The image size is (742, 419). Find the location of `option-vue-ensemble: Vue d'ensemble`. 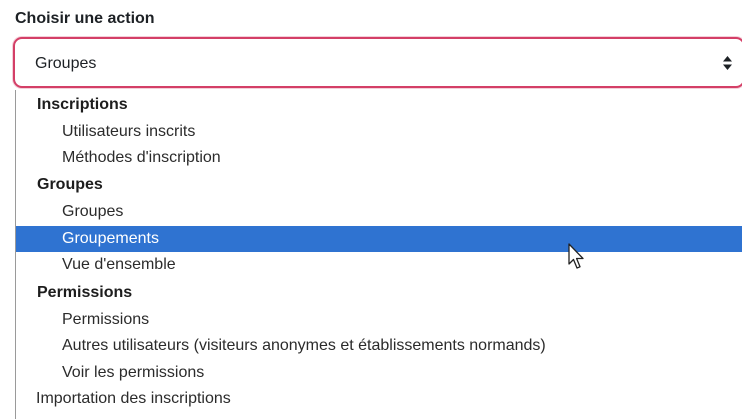

option-vue-ensemble: Vue d'ensemble is located at coordinates (379, 265).